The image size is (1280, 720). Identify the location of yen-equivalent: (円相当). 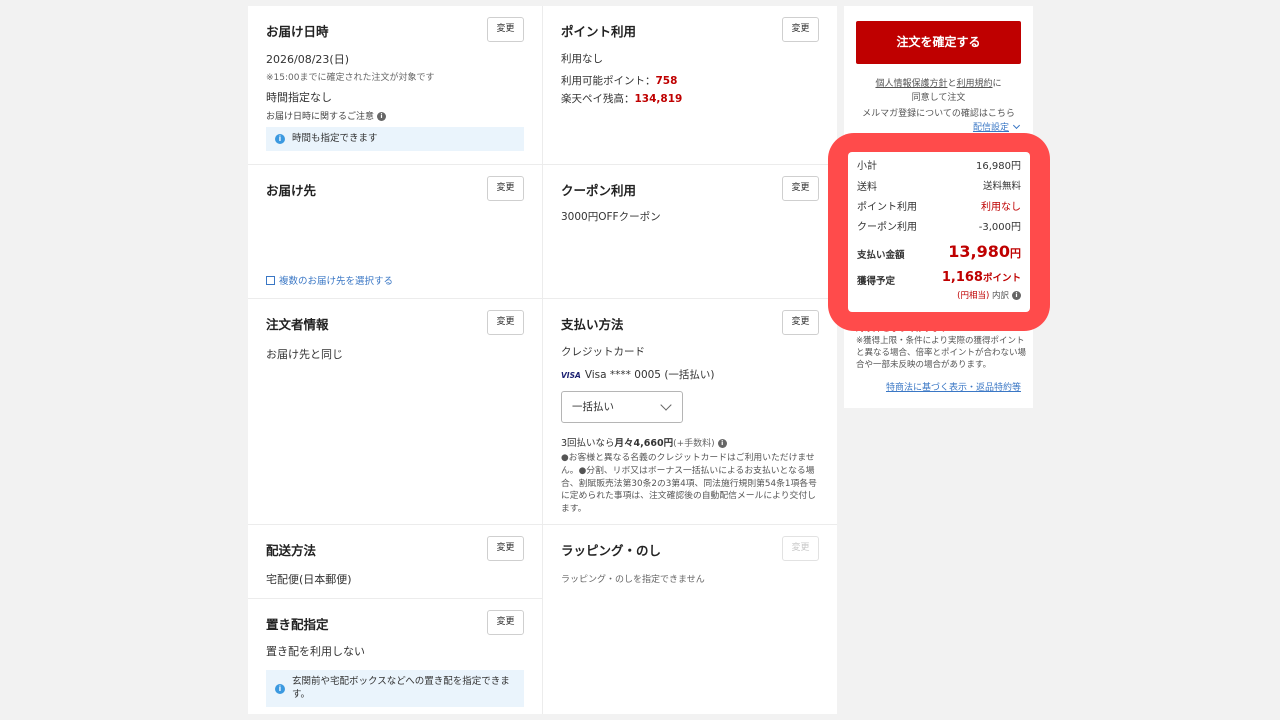
(973, 296).